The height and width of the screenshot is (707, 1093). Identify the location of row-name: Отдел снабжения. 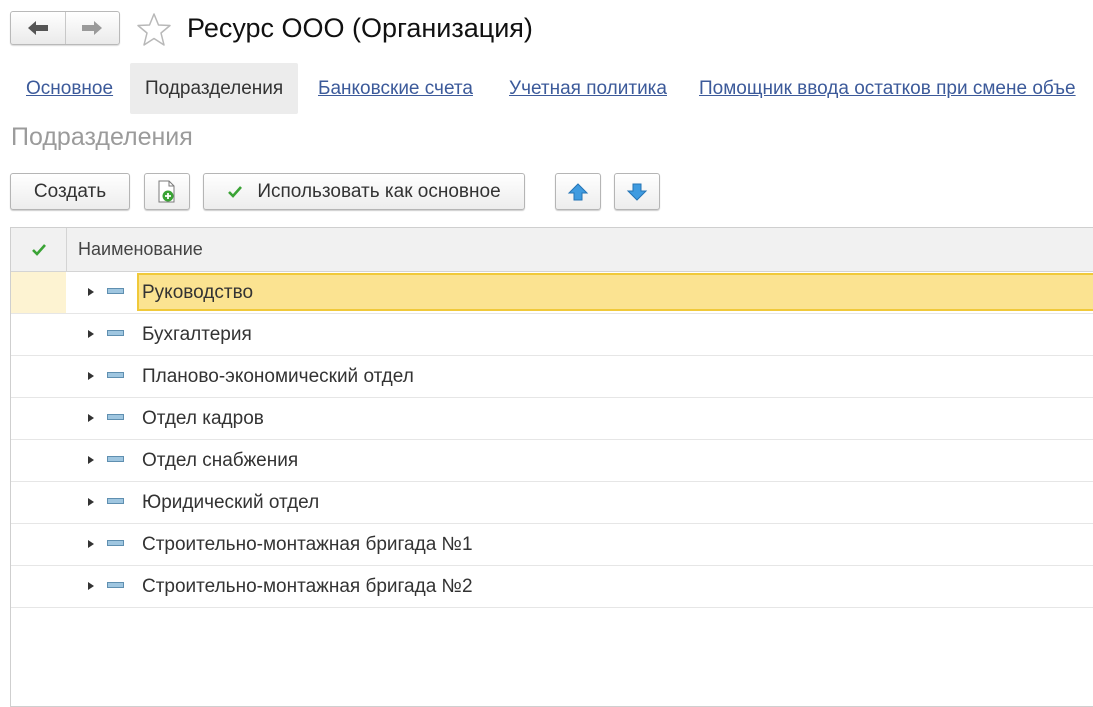
(220, 460).